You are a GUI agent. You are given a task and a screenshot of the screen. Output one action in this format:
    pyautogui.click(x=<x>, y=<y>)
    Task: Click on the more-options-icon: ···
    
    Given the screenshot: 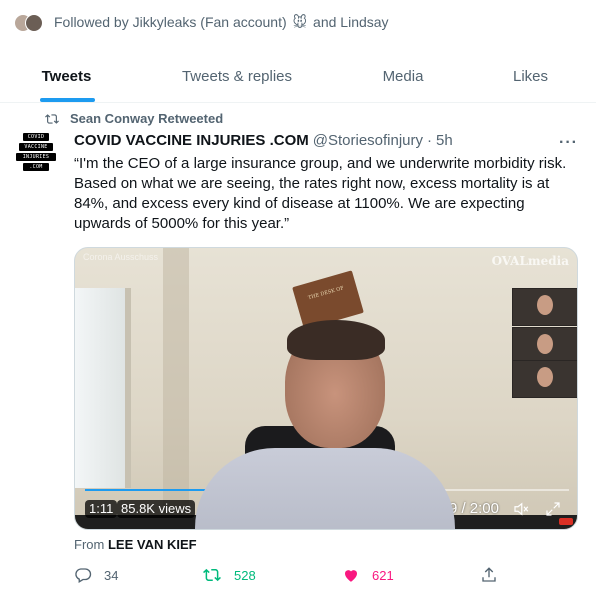 What is the action you would take?
    pyautogui.click(x=568, y=143)
    